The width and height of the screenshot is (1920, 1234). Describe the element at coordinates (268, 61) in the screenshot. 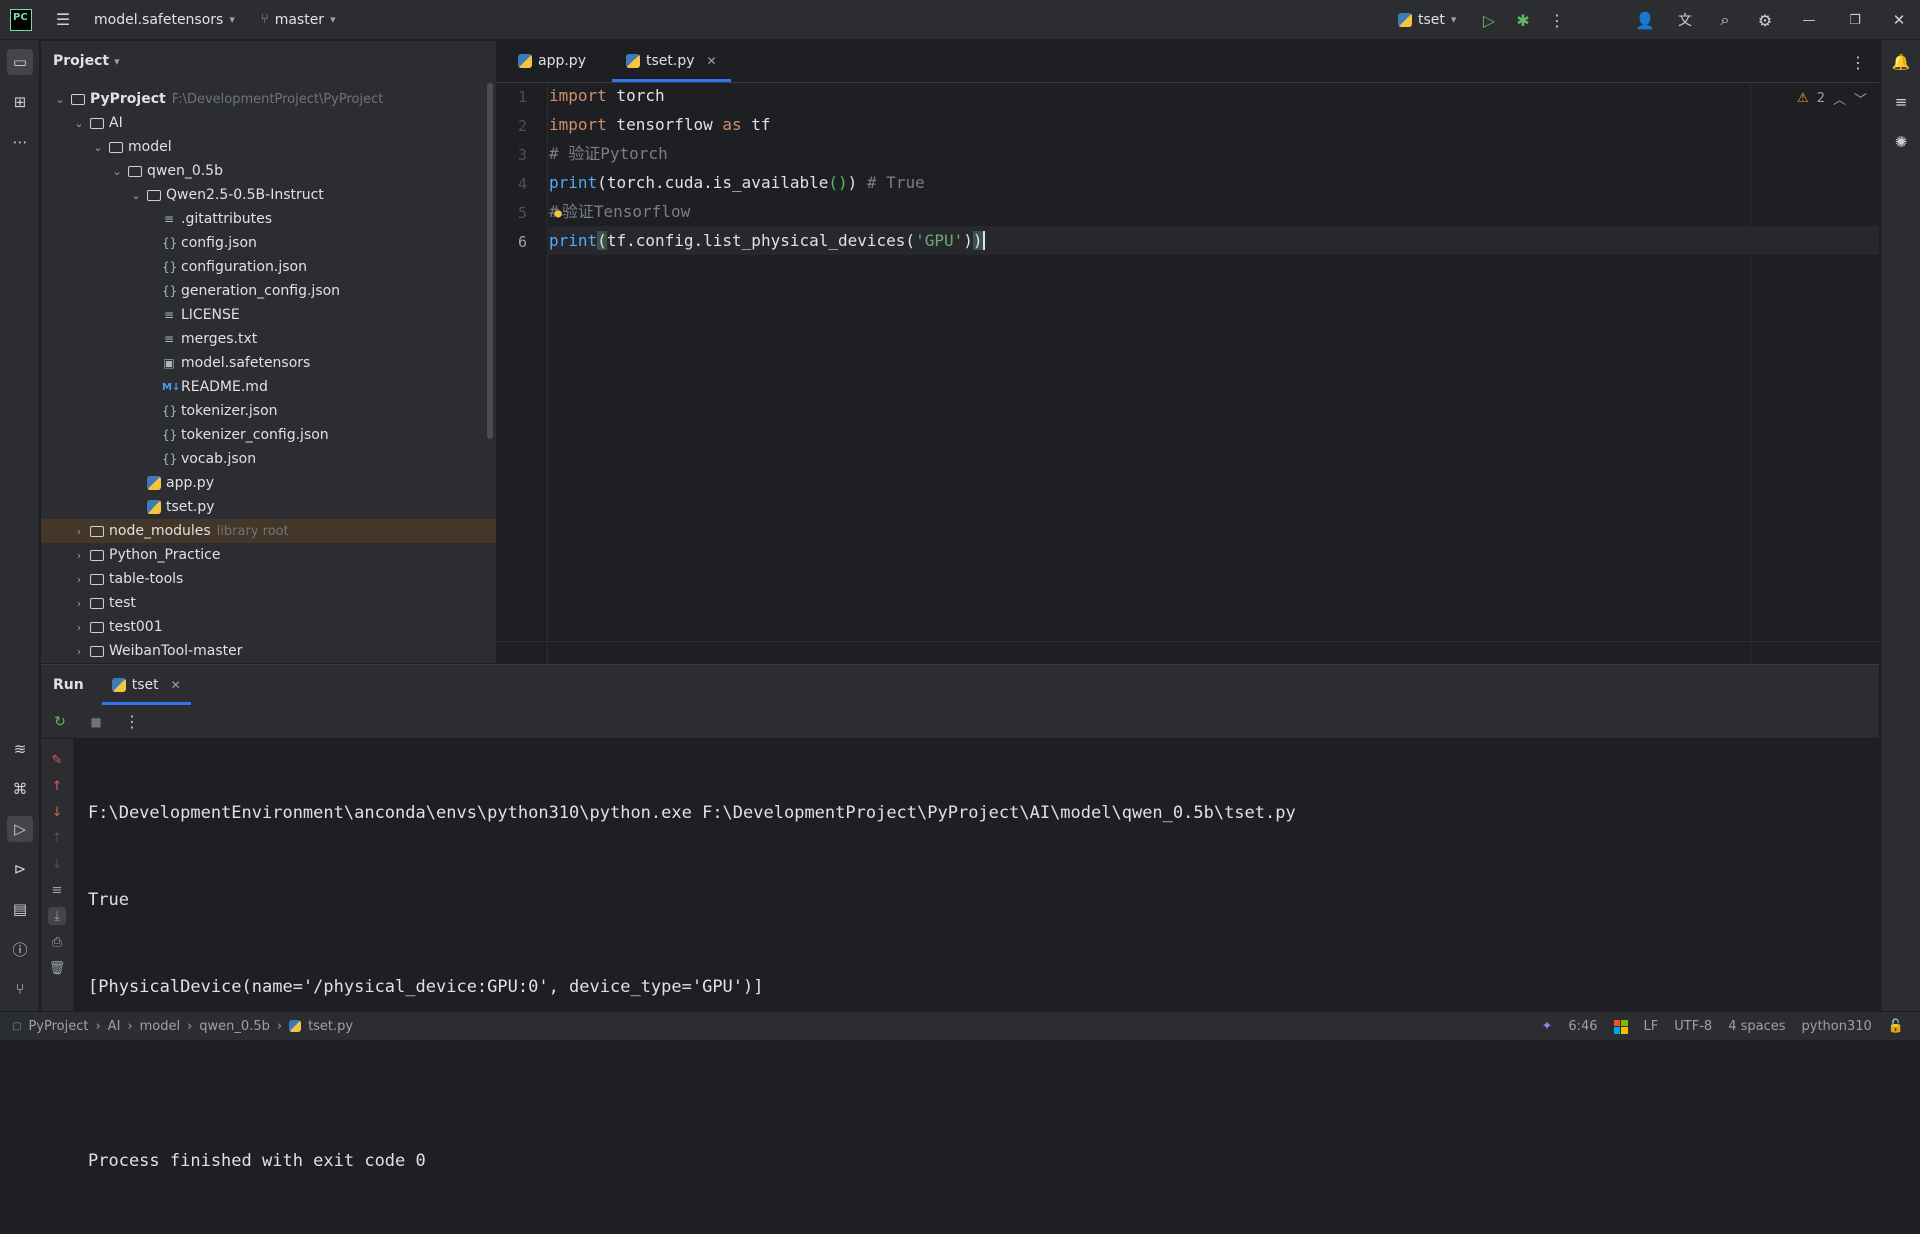

I see `project-panel-header: Project ▾` at that location.